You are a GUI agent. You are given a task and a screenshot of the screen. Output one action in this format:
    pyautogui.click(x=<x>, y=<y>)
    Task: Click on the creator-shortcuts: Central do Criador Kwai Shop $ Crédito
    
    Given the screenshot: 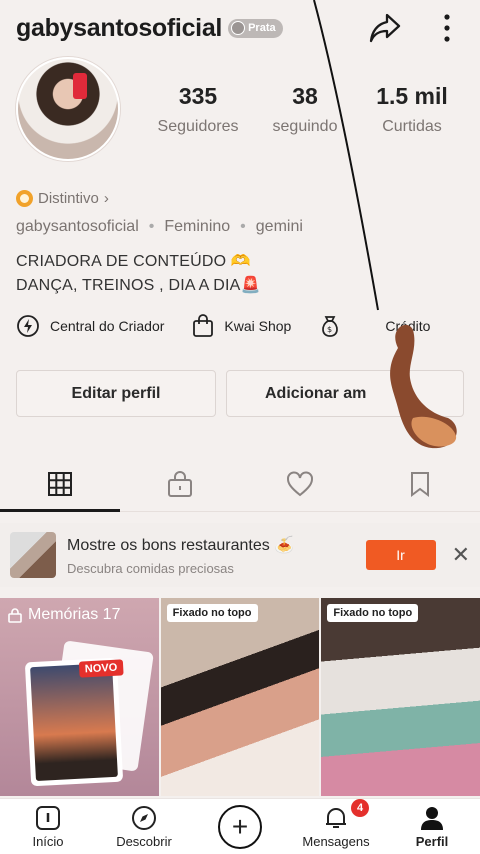 What is the action you would take?
    pyautogui.click(x=248, y=326)
    